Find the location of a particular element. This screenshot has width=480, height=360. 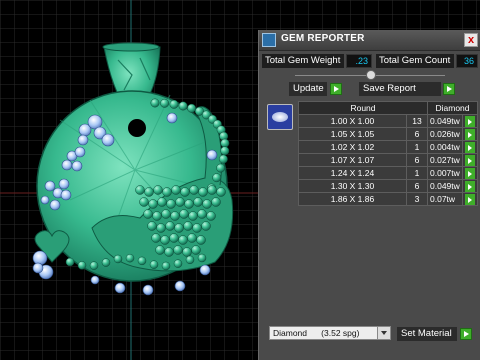

table-row: 1.00 X 1.00 13 0.049tw is located at coordinates (388, 121).